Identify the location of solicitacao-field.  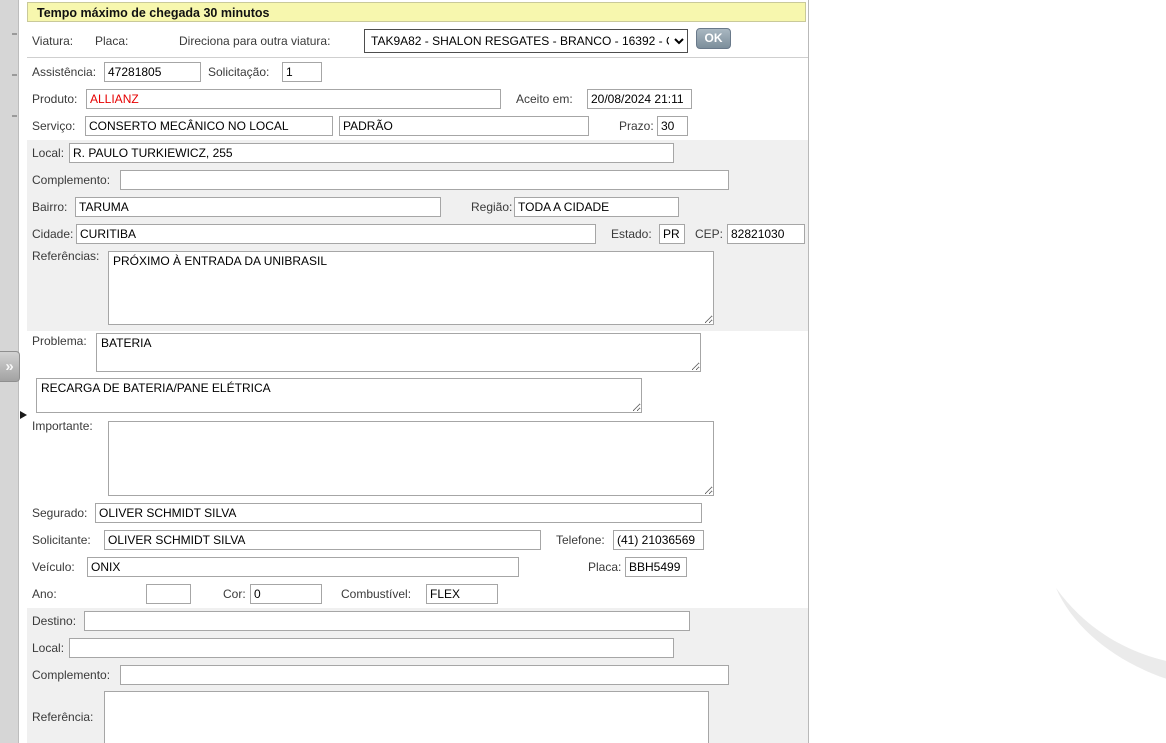
(302, 72).